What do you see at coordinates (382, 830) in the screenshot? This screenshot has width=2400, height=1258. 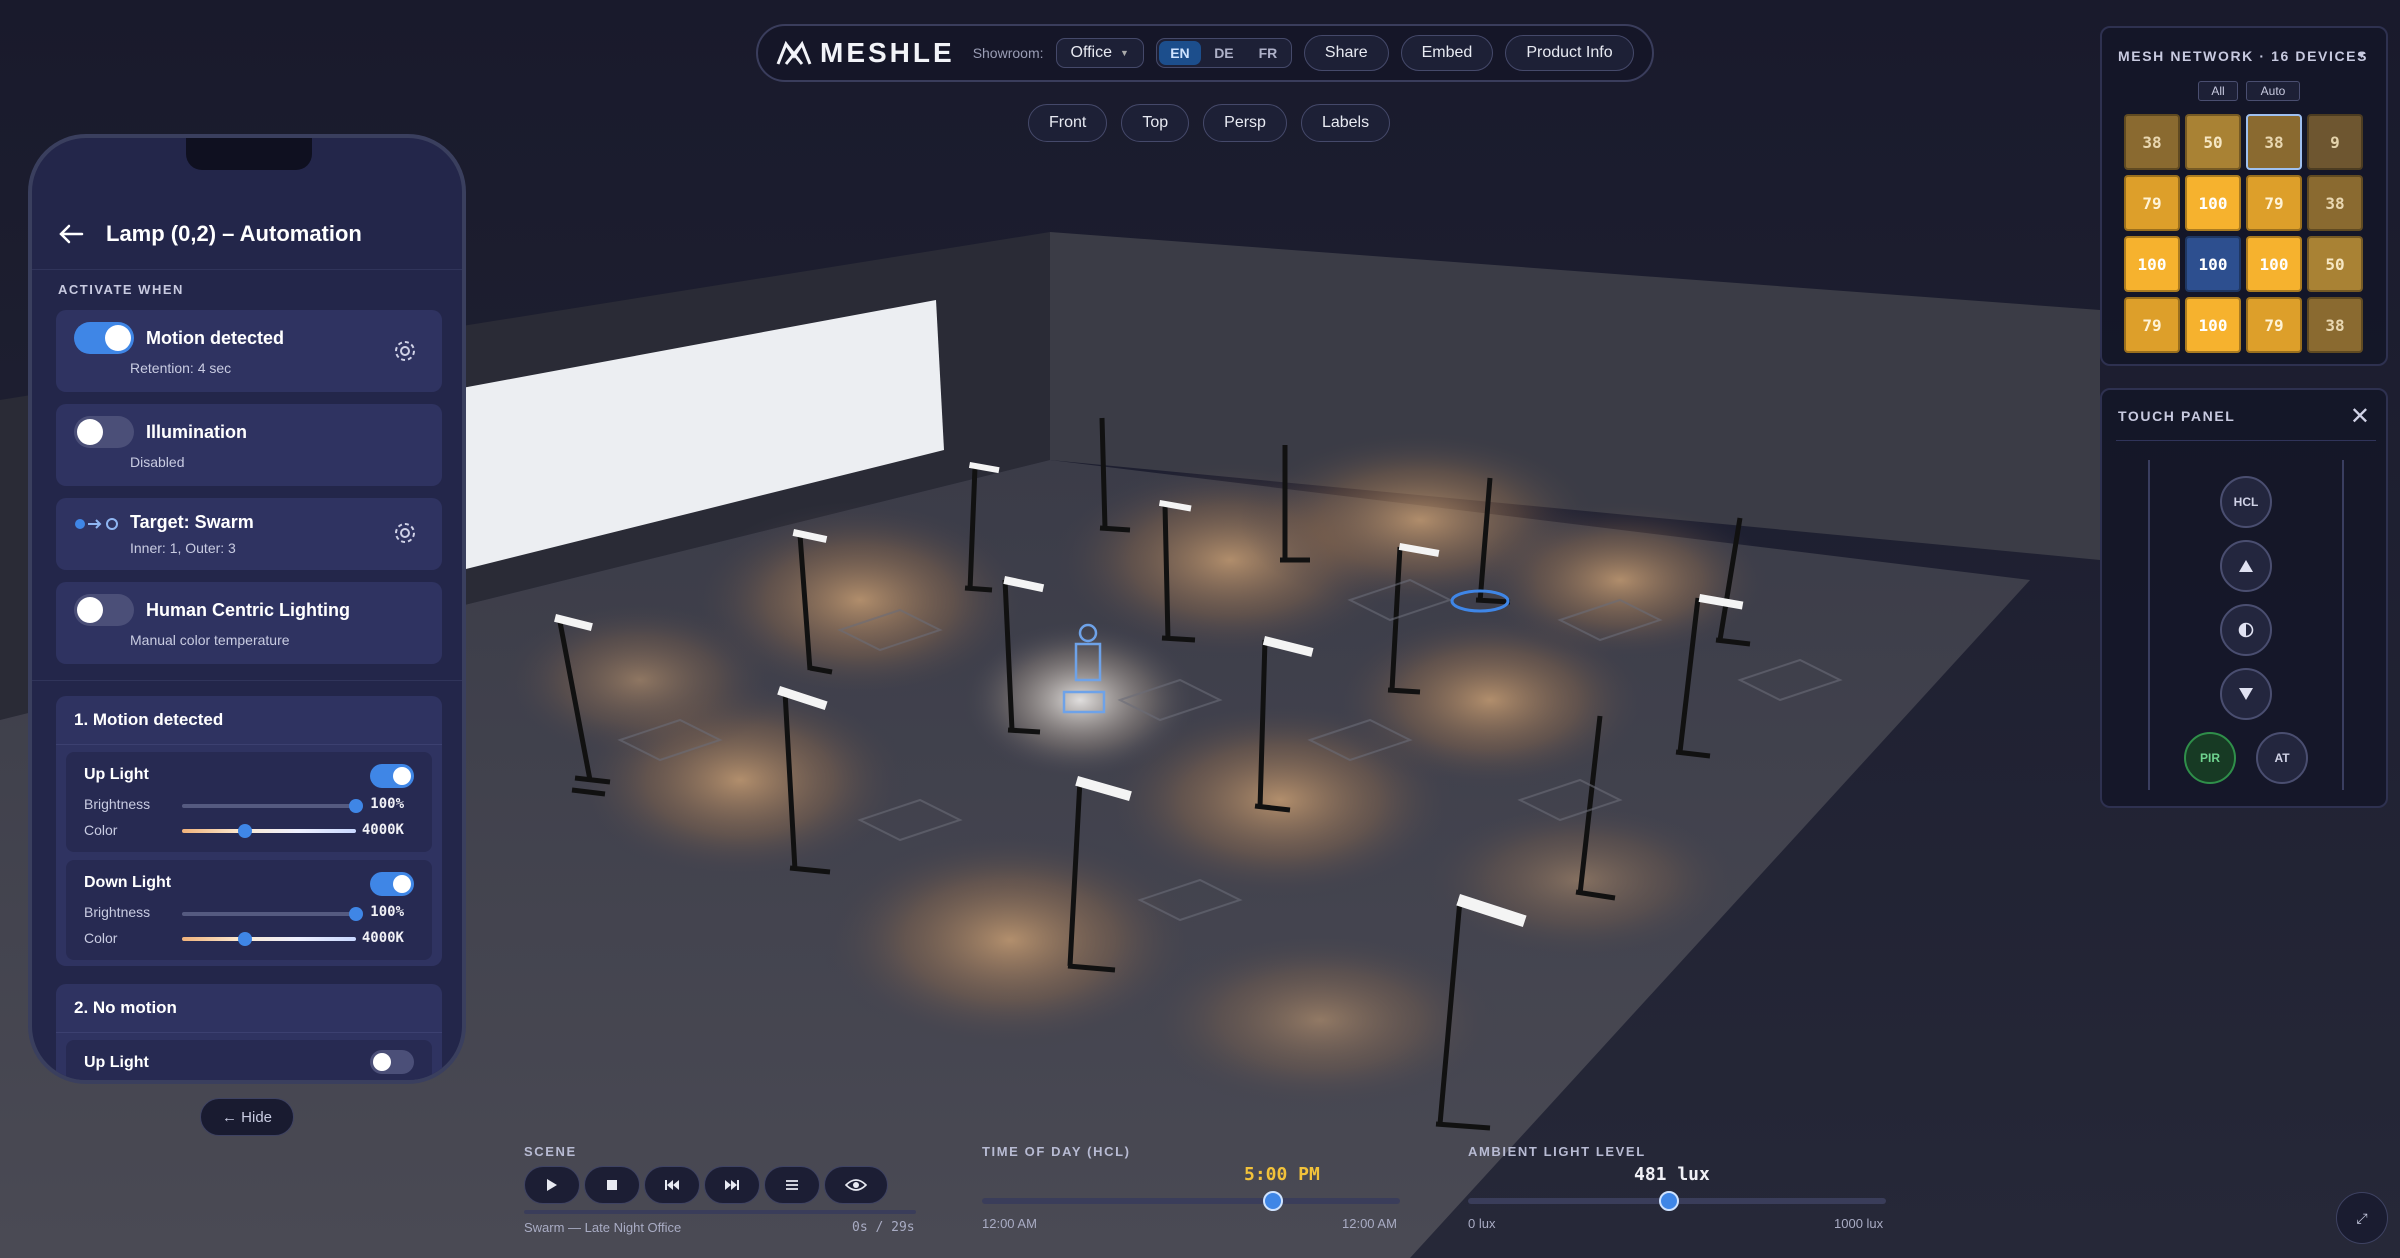 I see `color-value: 4000K` at bounding box center [382, 830].